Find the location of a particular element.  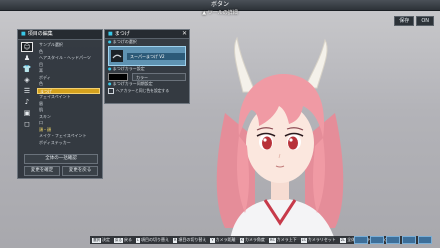

top-right-buttons: 保存 ON is located at coordinates (414, 21).